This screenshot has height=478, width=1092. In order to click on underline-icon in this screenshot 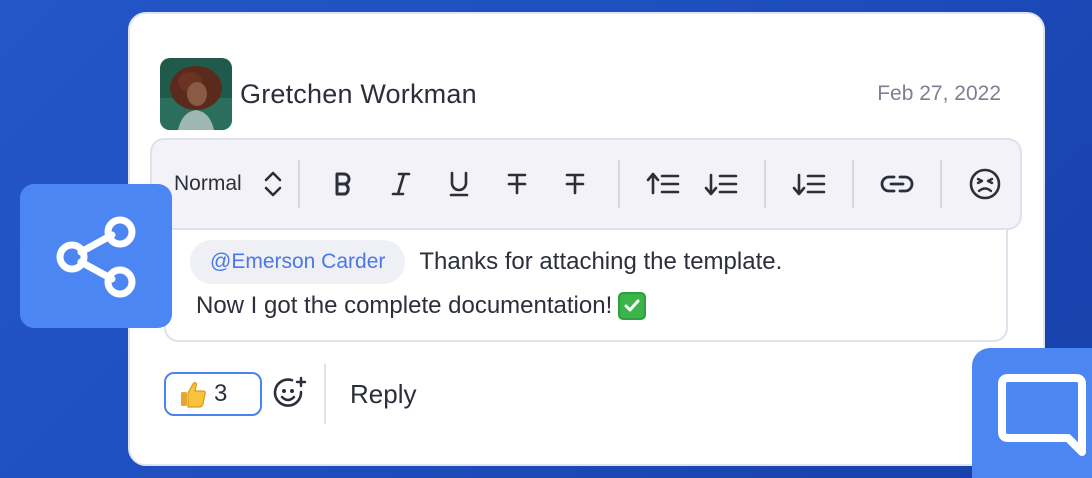, I will do `click(458, 184)`.